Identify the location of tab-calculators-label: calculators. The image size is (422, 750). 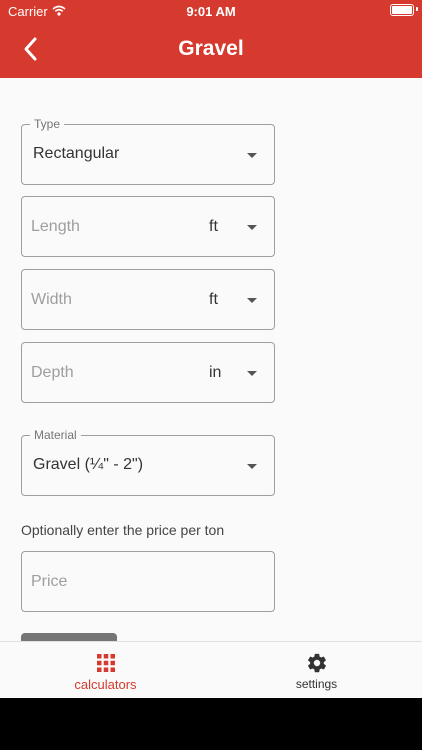
(105, 684).